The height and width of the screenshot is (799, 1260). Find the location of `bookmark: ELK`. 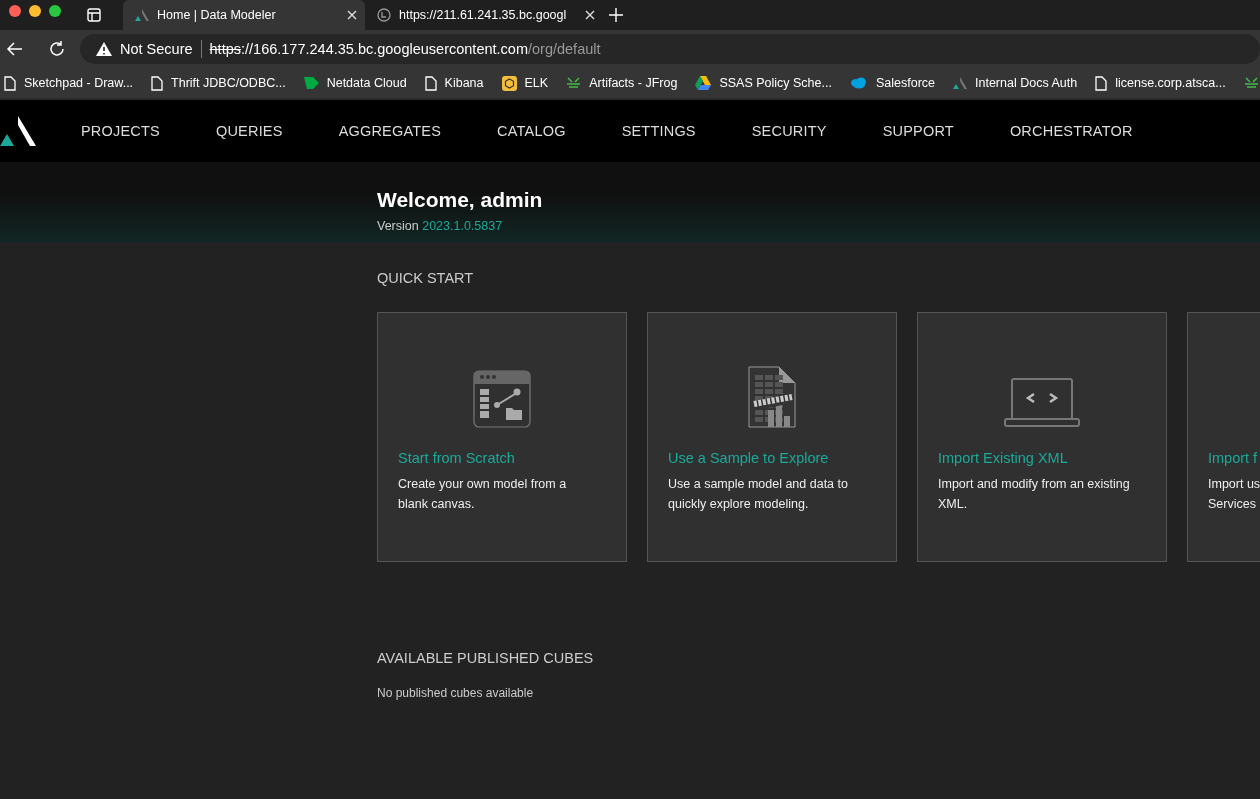

bookmark: ELK is located at coordinates (525, 83).